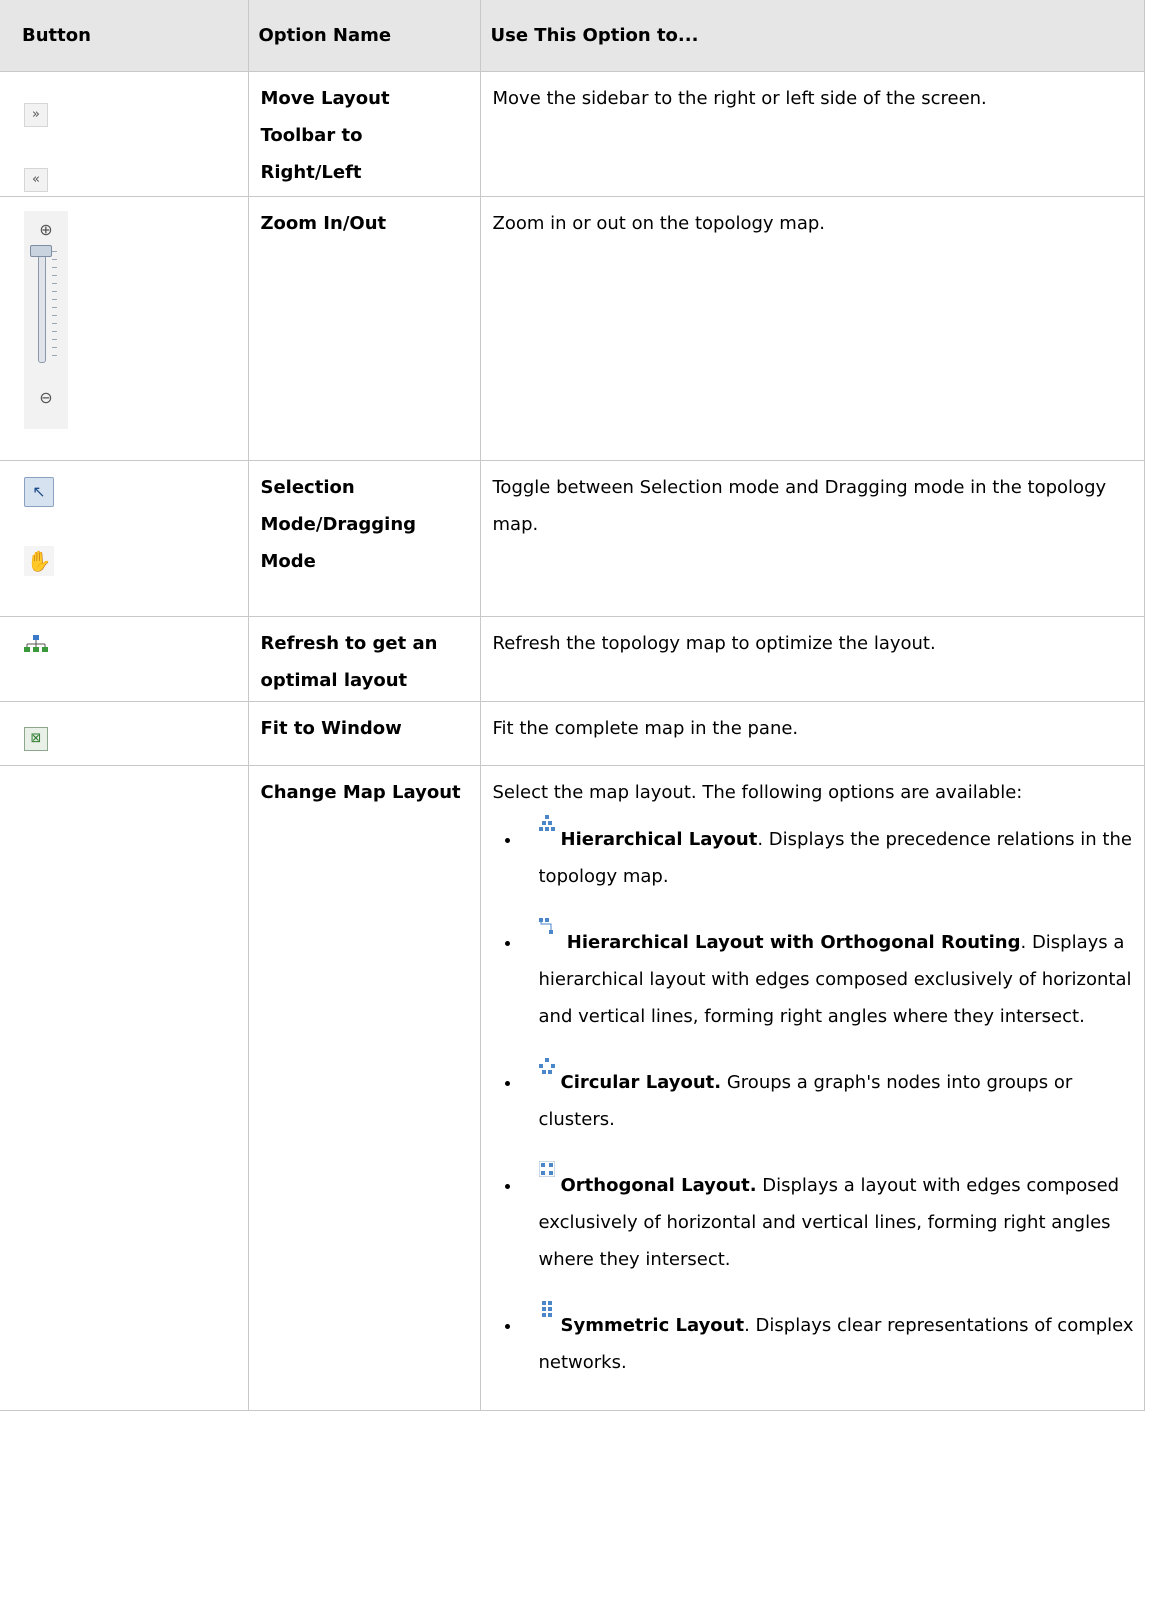  I want to click on move-left-icon: «, so click(36, 180).